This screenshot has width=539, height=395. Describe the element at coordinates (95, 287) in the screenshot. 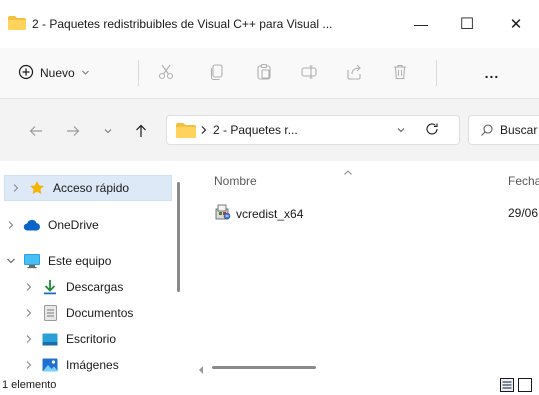

I see `sidebar-item-label: Descargas` at that location.